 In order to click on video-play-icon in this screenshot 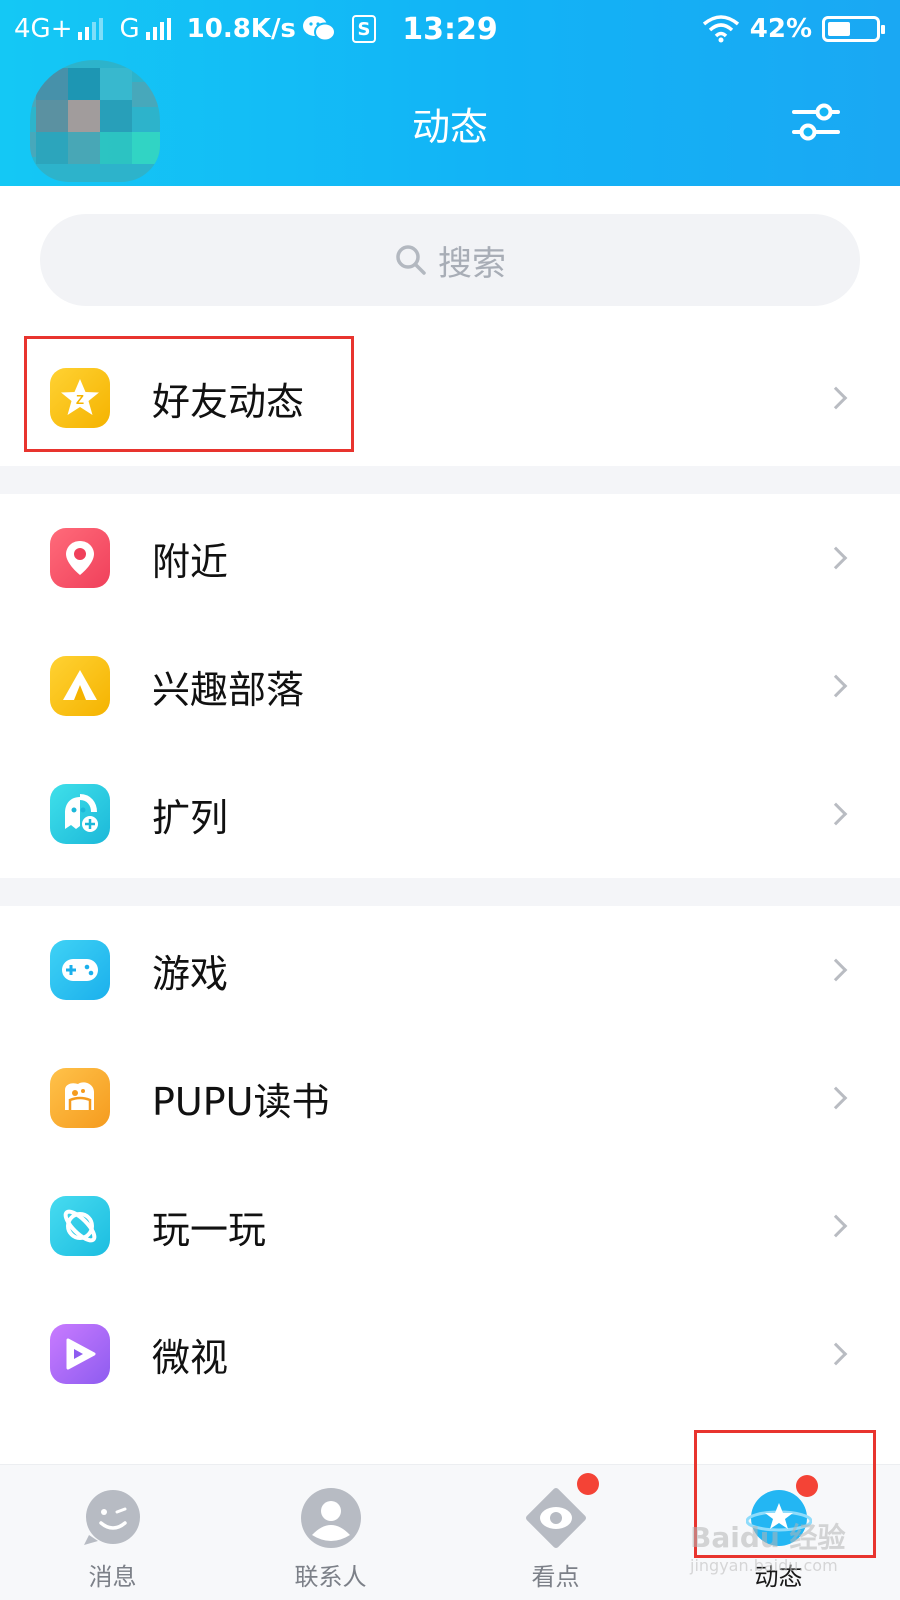, I will do `click(80, 1354)`.